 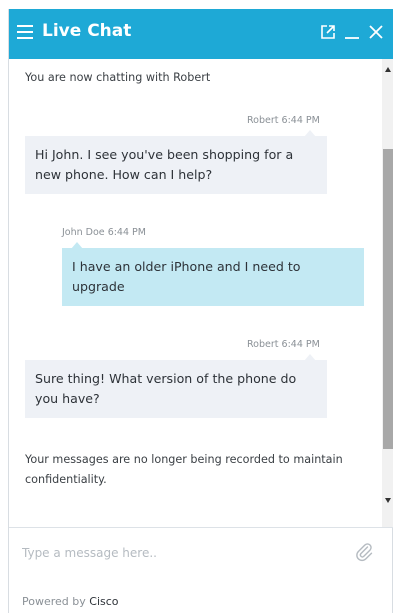 I want to click on chat-header: Live Chat, so click(x=201, y=34).